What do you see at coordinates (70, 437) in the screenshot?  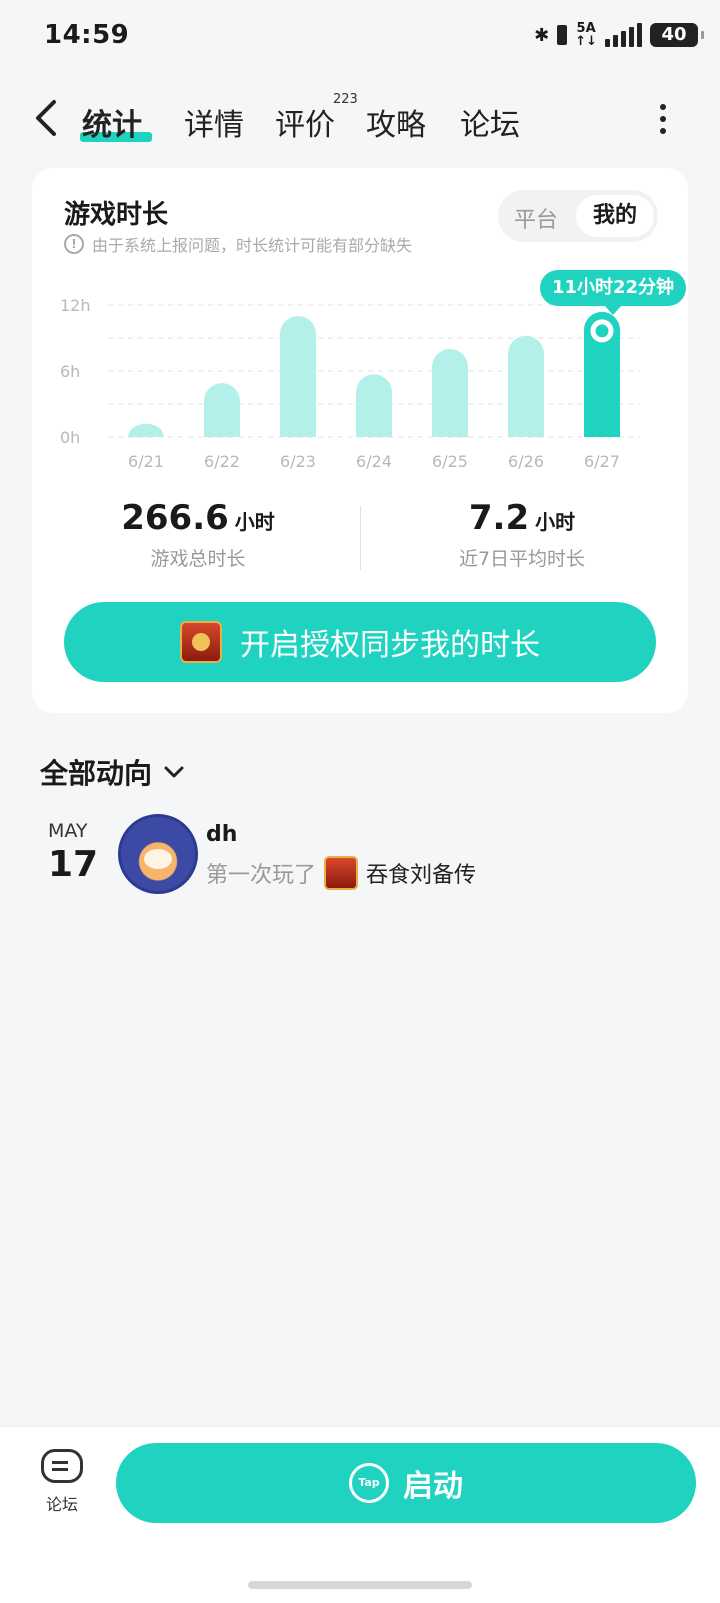 I see `y-tick-label: 0h` at bounding box center [70, 437].